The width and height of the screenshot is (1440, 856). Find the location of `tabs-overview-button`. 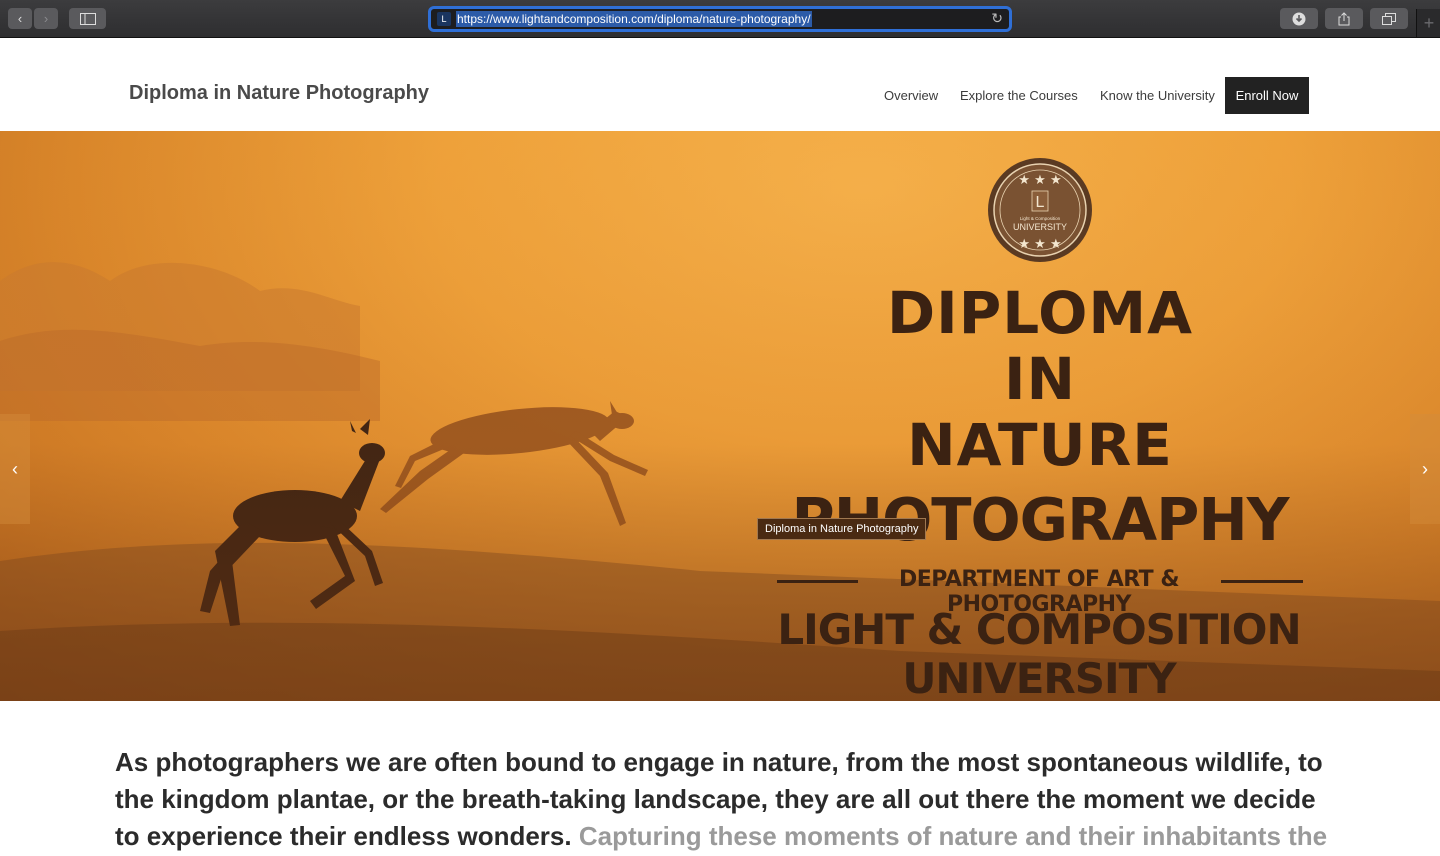

tabs-overview-button is located at coordinates (1389, 18).